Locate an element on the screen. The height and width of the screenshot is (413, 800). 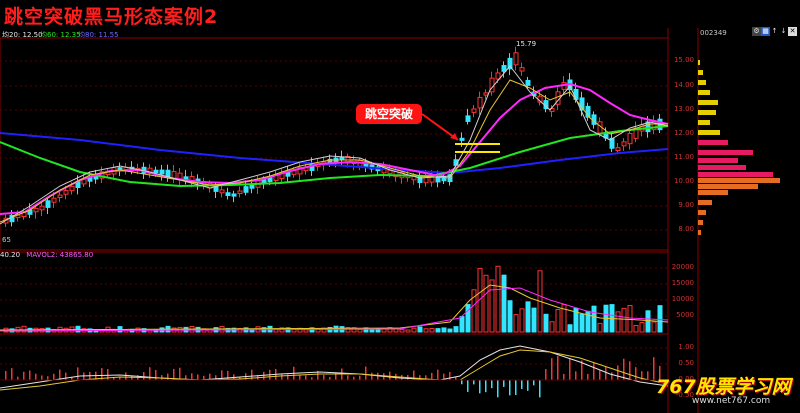
price-tick: 8.00 is located at coordinates (686, 229).